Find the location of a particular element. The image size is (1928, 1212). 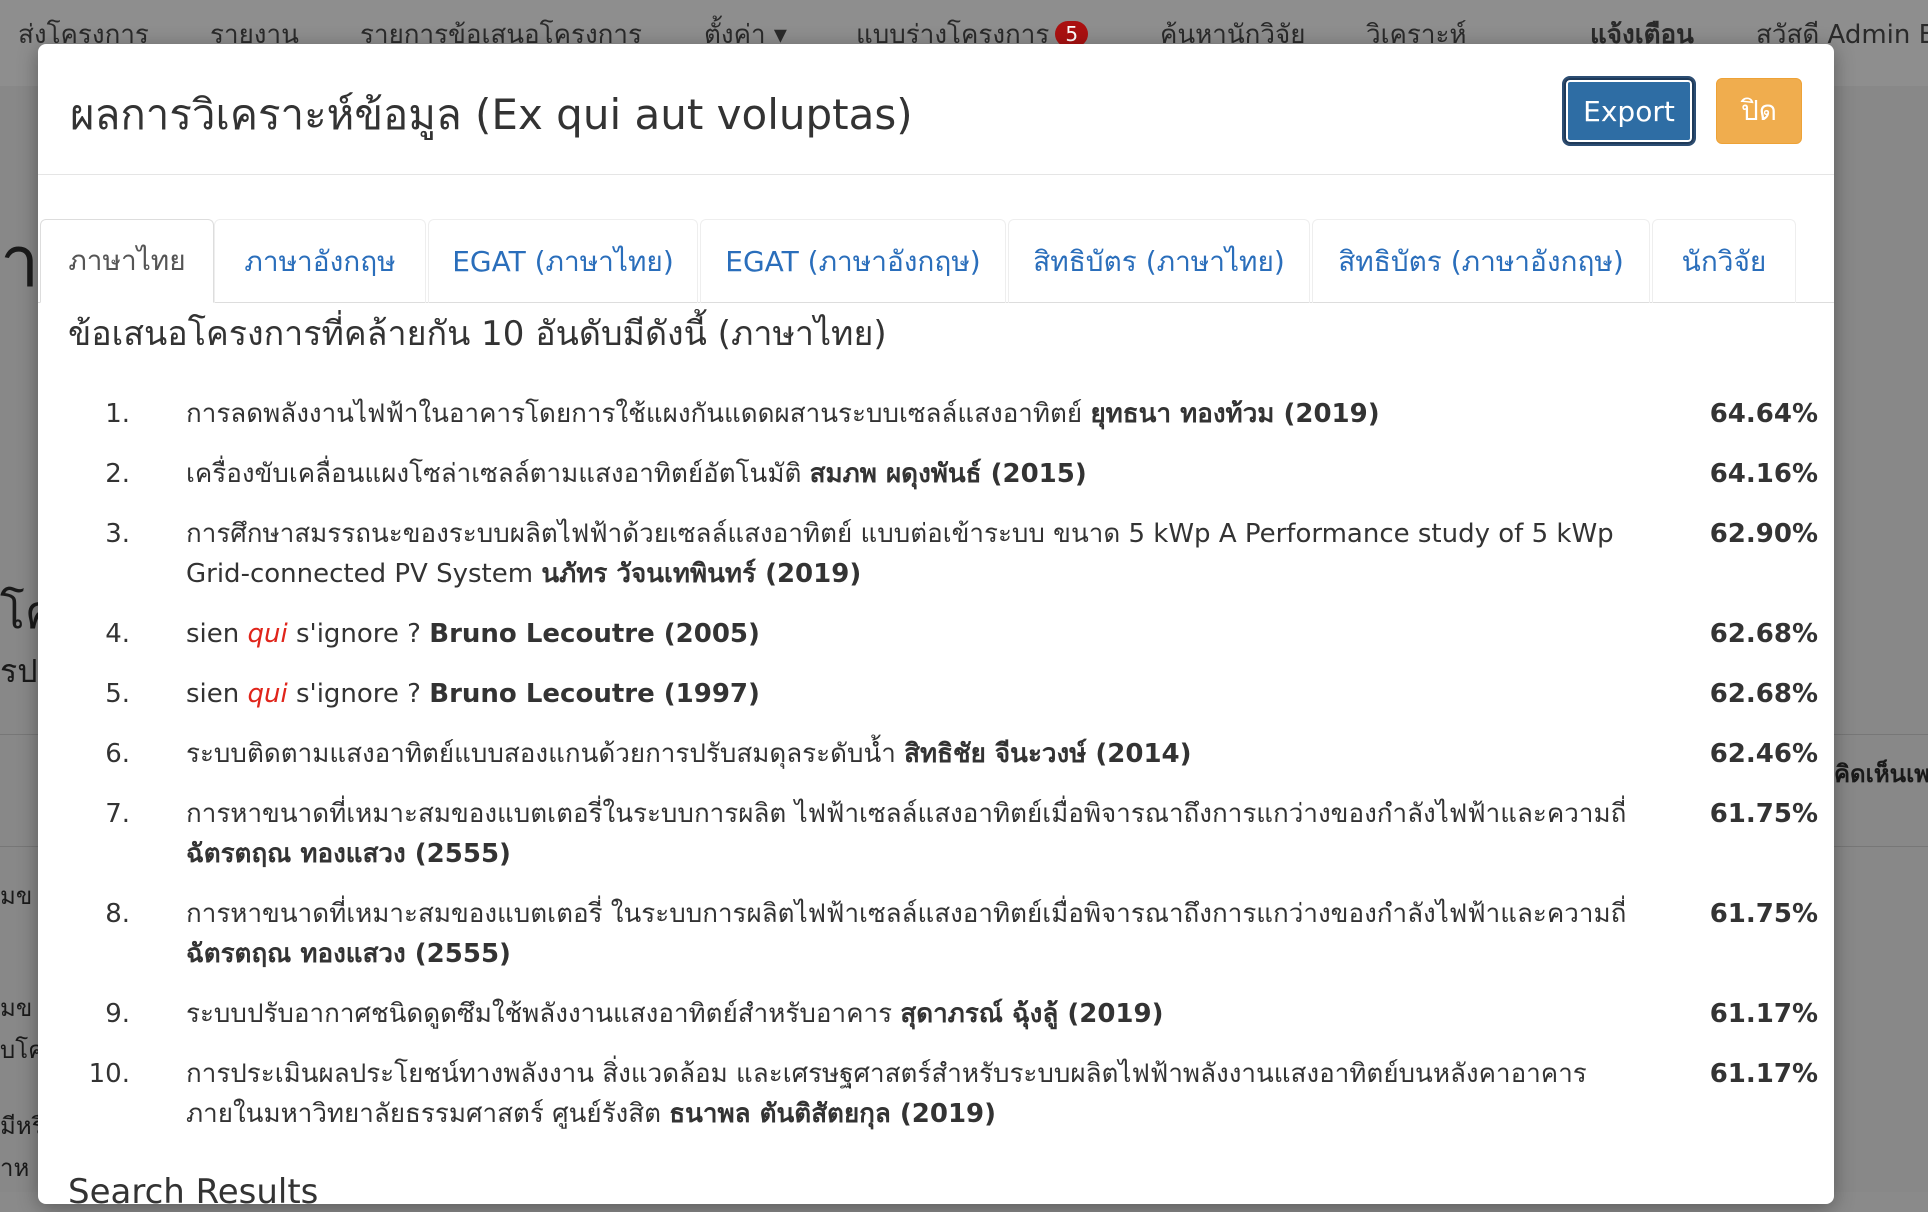

tab-researcher: นักวิจัย is located at coordinates (1724, 261).